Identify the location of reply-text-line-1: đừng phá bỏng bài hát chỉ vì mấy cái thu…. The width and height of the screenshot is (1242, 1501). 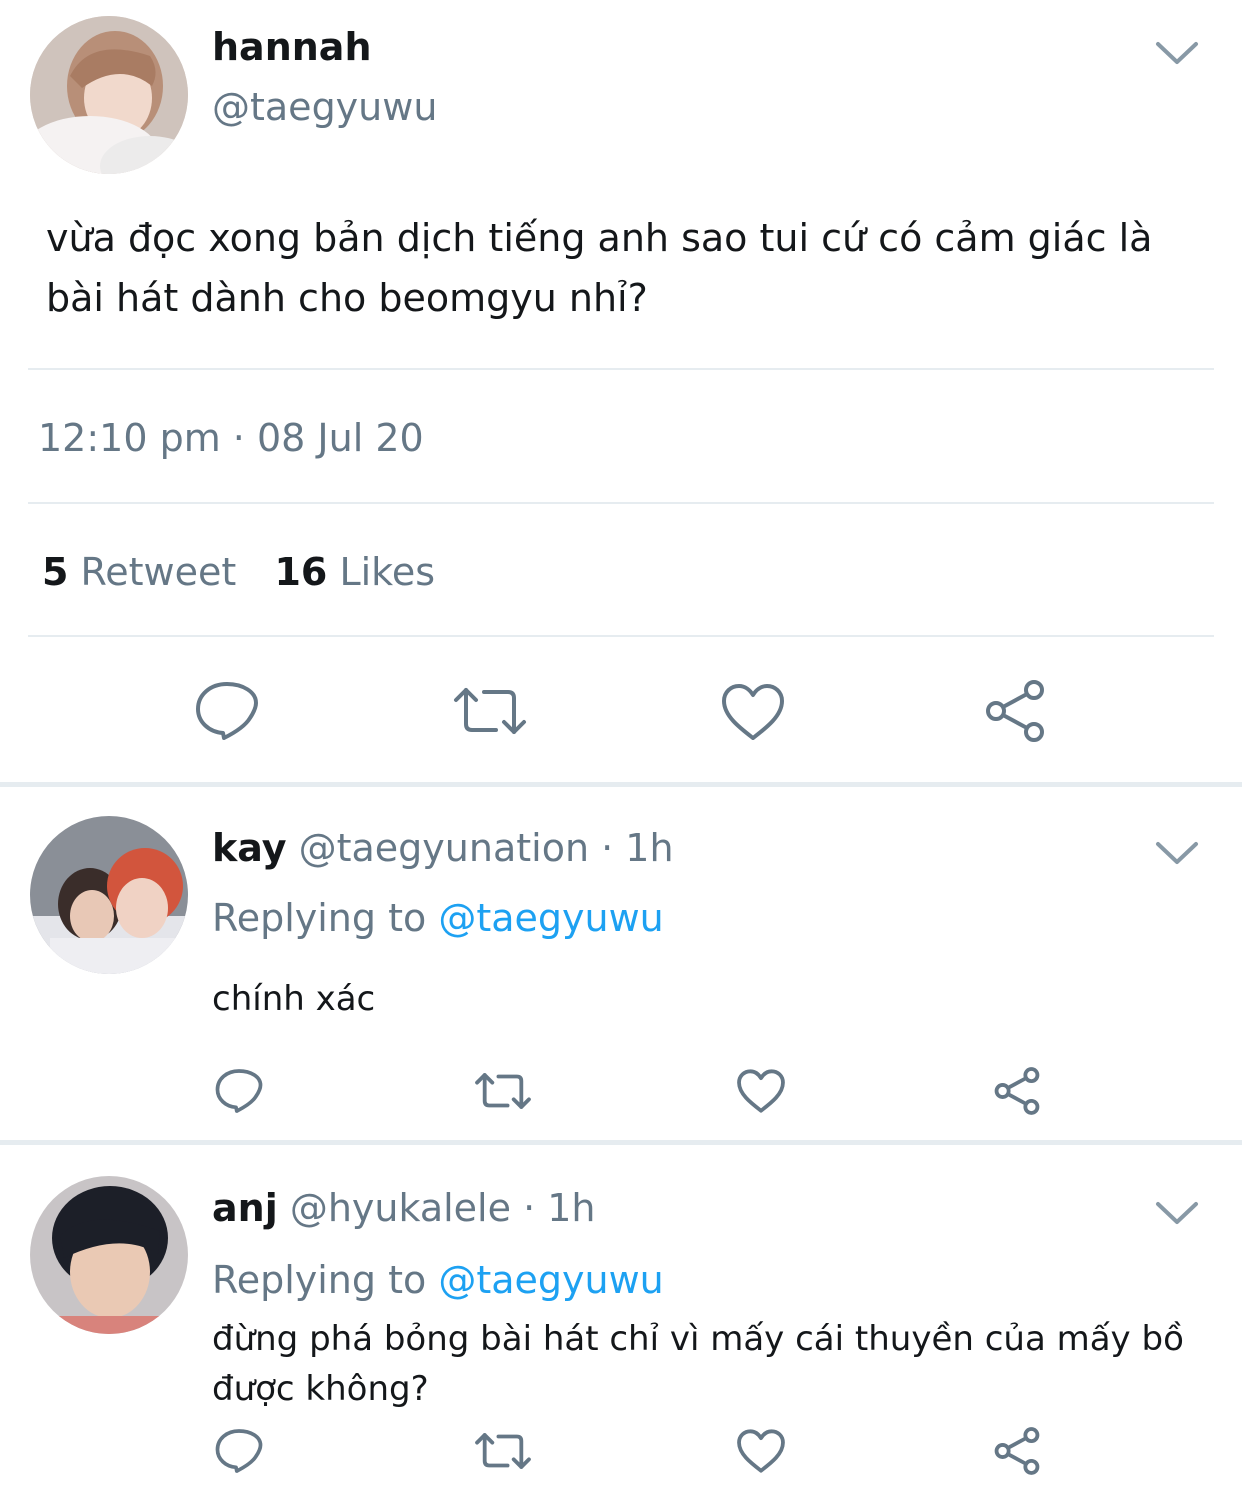
(698, 1339).